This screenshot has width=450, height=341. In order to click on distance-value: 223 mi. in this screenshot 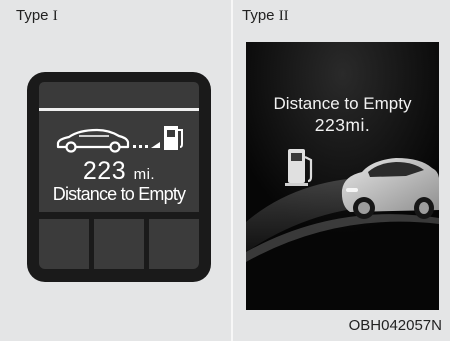, I will do `click(119, 171)`.